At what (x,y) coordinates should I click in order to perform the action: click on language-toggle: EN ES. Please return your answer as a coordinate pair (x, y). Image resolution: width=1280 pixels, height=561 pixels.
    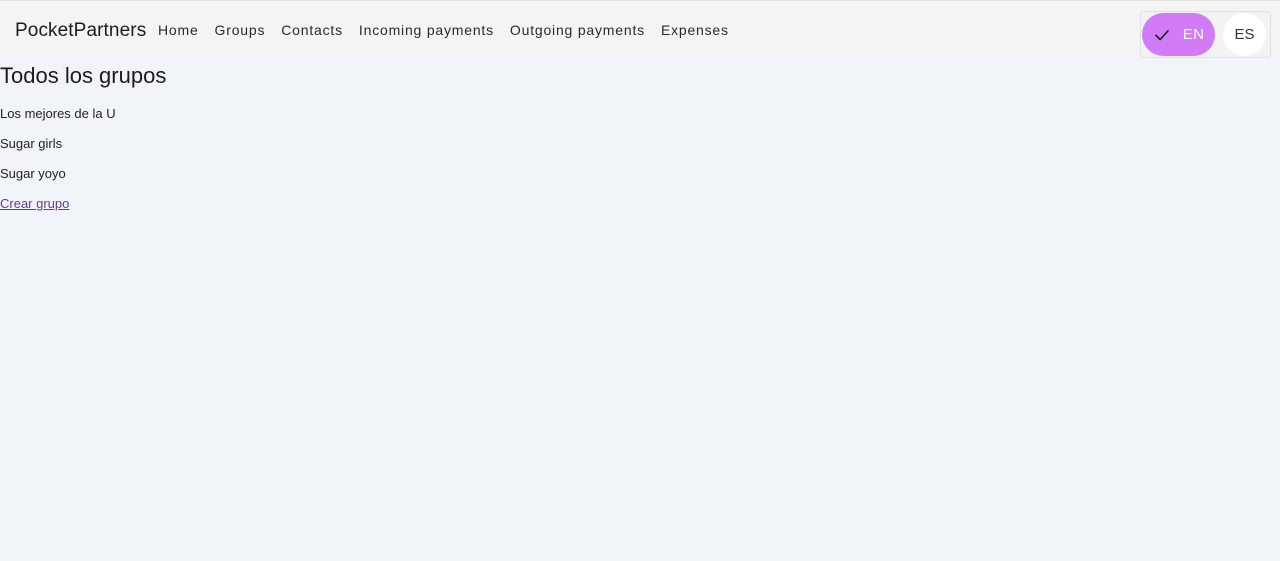
    Looking at the image, I should click on (1205, 34).